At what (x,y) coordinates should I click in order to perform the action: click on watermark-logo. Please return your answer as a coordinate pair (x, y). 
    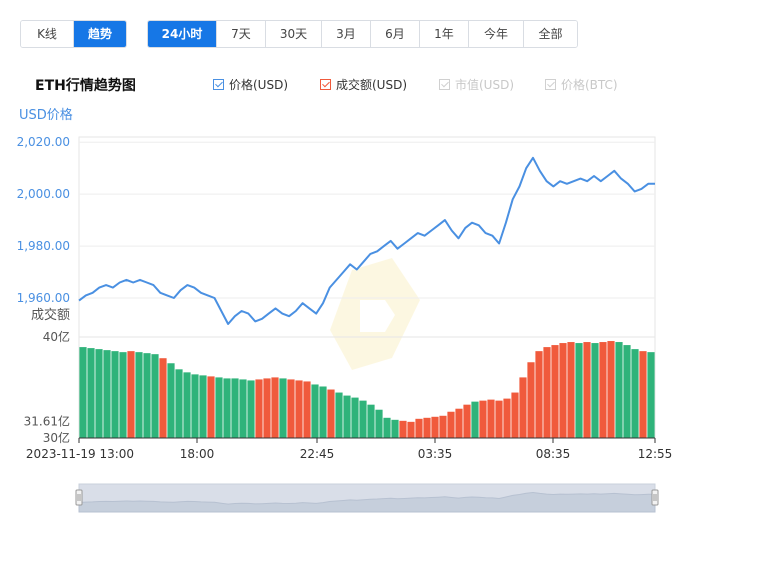
    Looking at the image, I should click on (375, 314).